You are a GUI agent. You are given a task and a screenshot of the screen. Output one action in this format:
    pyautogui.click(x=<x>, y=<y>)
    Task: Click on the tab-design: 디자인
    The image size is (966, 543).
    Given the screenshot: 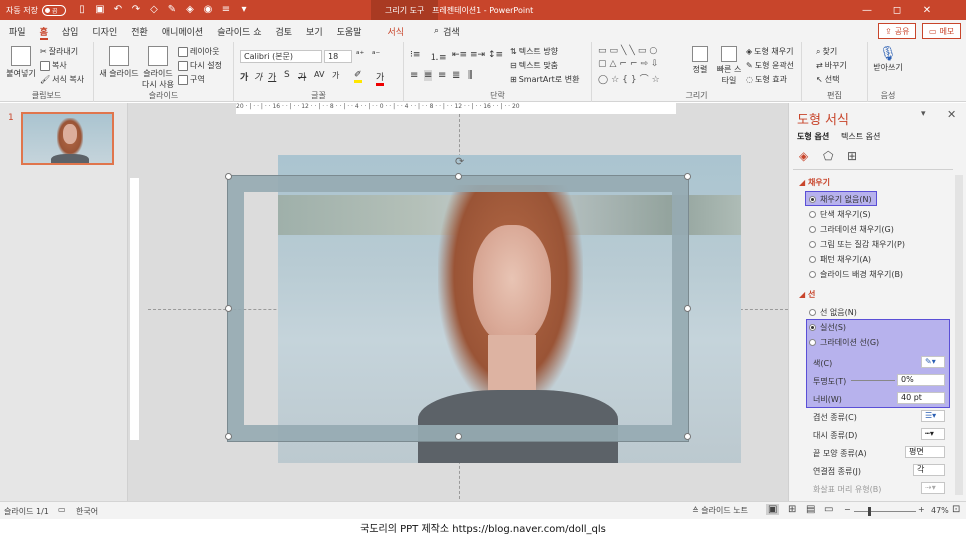 What is the action you would take?
    pyautogui.click(x=104, y=31)
    